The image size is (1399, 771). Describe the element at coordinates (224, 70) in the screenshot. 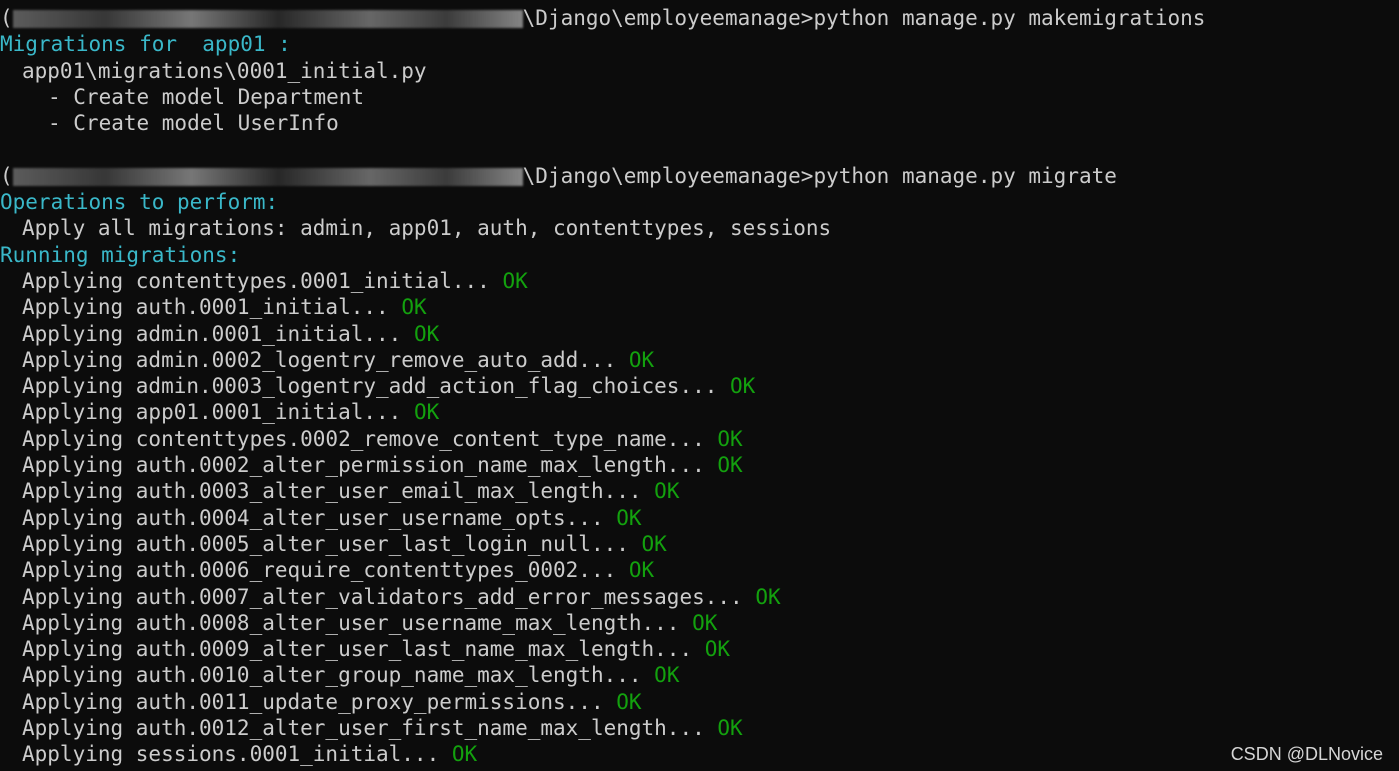

I see `migration-file: app01\migrations\0001_initial.py` at that location.